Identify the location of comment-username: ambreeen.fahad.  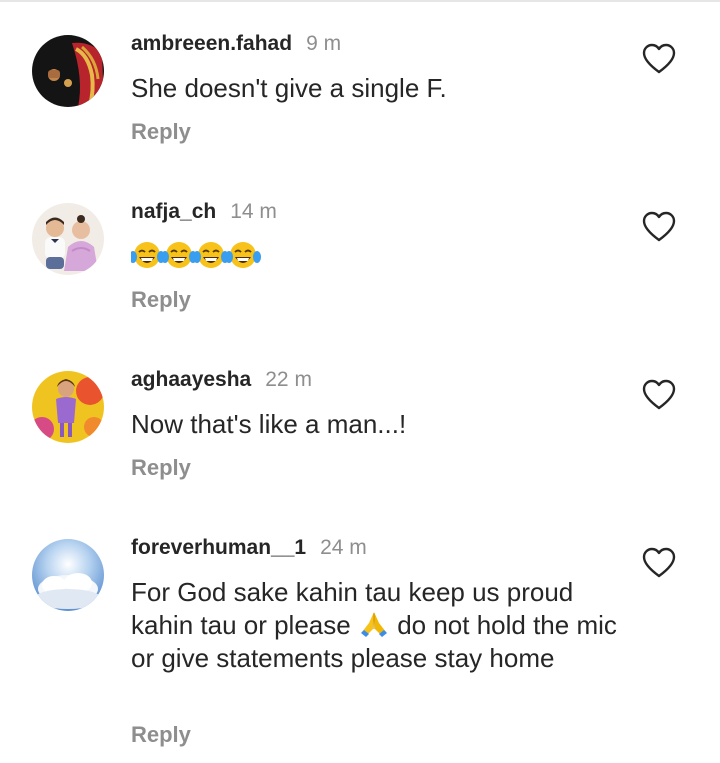
(211, 44).